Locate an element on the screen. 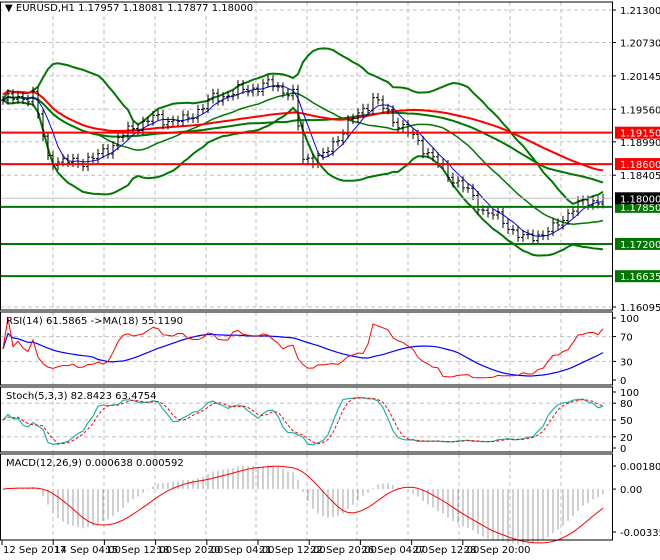  indicator-axis-label: 50 is located at coordinates (626, 421).